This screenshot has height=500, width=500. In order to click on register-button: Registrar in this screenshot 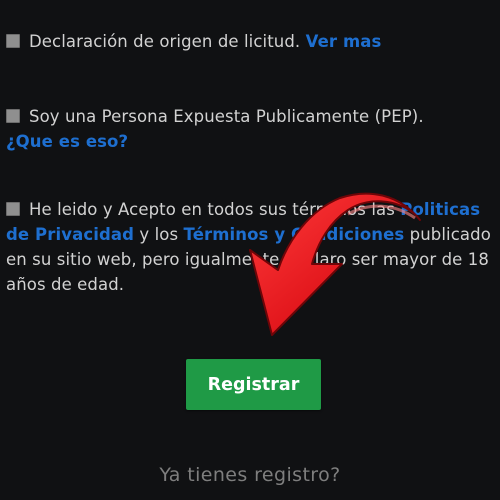, I will do `click(253, 384)`.